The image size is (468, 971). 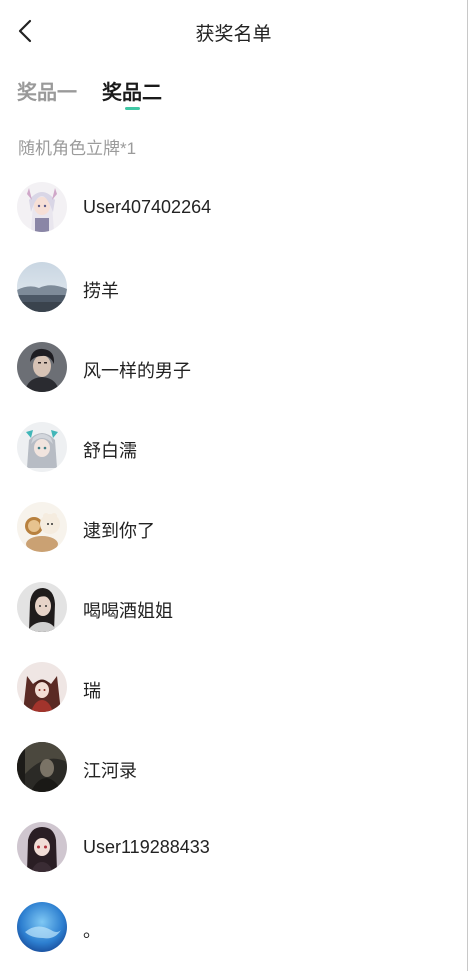 What do you see at coordinates (42, 287) in the screenshot?
I see `landscape-sea-avatar` at bounding box center [42, 287].